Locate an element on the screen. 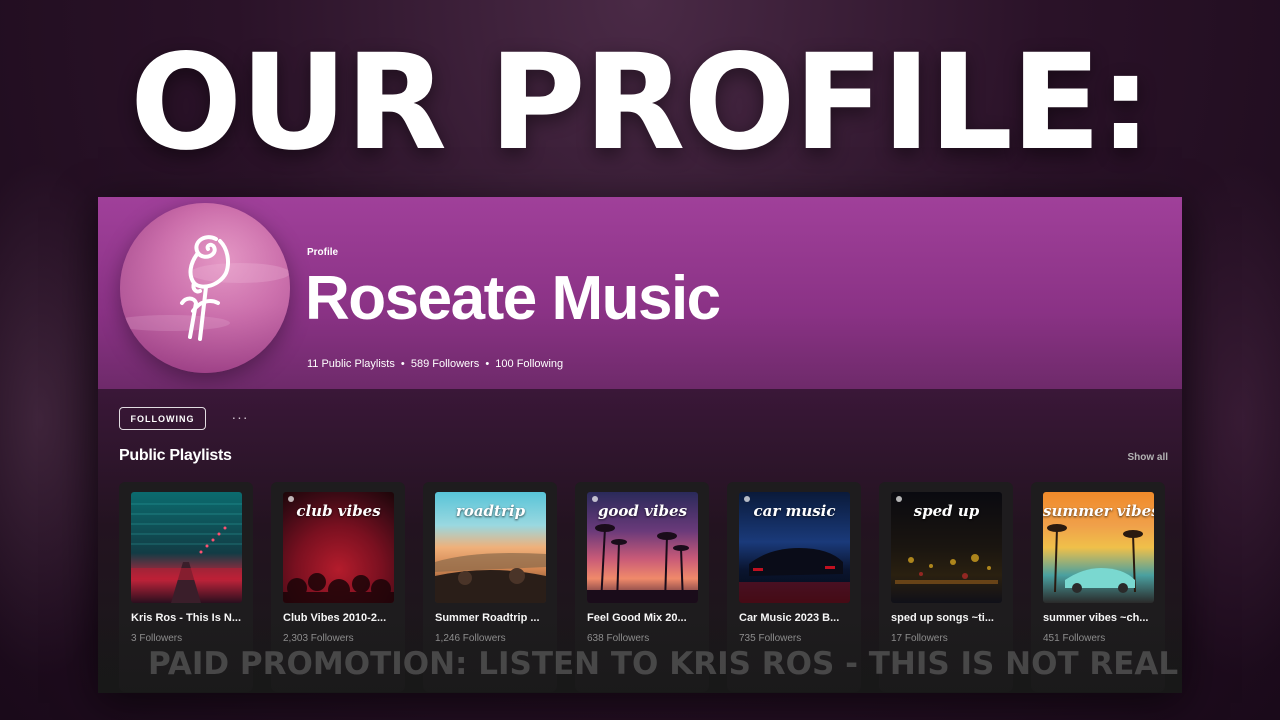 This screenshot has height=720, width=1280. playlist-cover: summer vibes is located at coordinates (1098, 547).